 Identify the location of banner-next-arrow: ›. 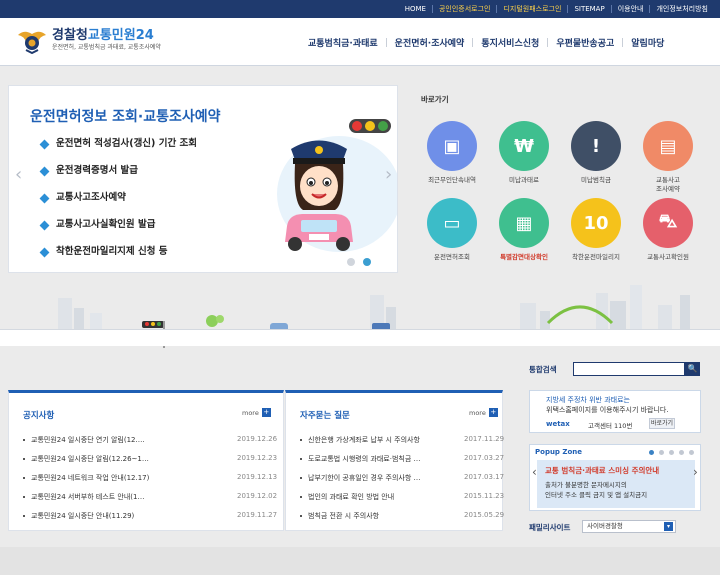
(388, 174).